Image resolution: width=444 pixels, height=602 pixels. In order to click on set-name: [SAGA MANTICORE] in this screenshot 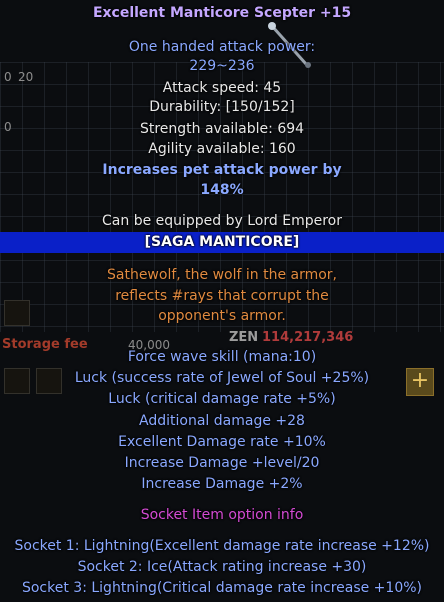, I will do `click(222, 242)`.